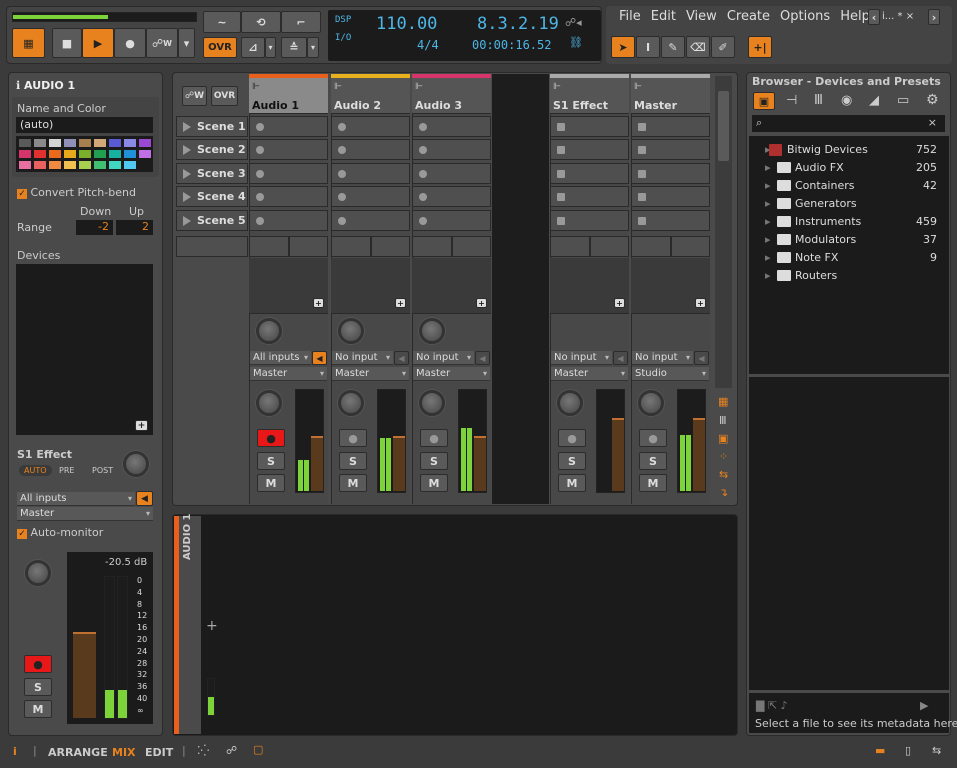 This screenshot has height=768, width=957. Describe the element at coordinates (301, 22) in the screenshot. I see `punch-button: ⌐` at that location.